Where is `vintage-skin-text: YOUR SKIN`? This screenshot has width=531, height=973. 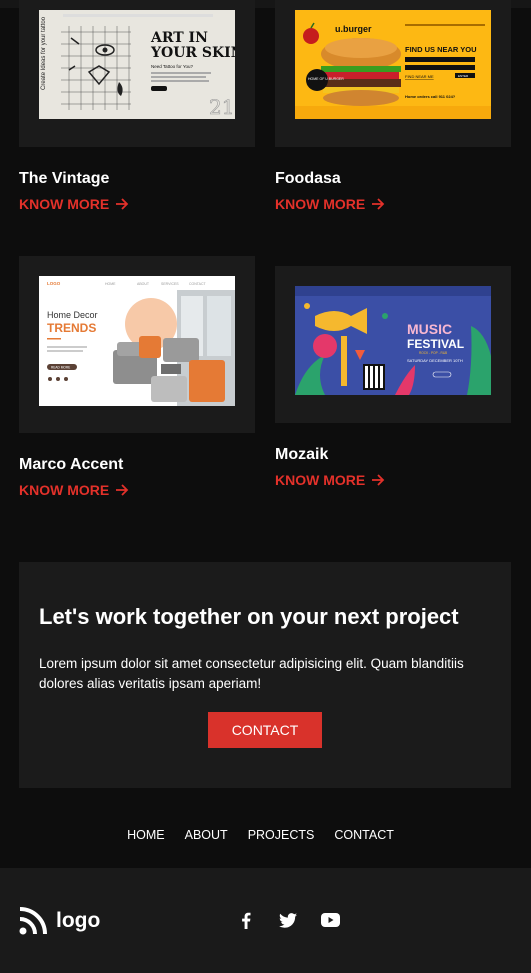 vintage-skin-text: YOUR SKIN is located at coordinates (192, 53).